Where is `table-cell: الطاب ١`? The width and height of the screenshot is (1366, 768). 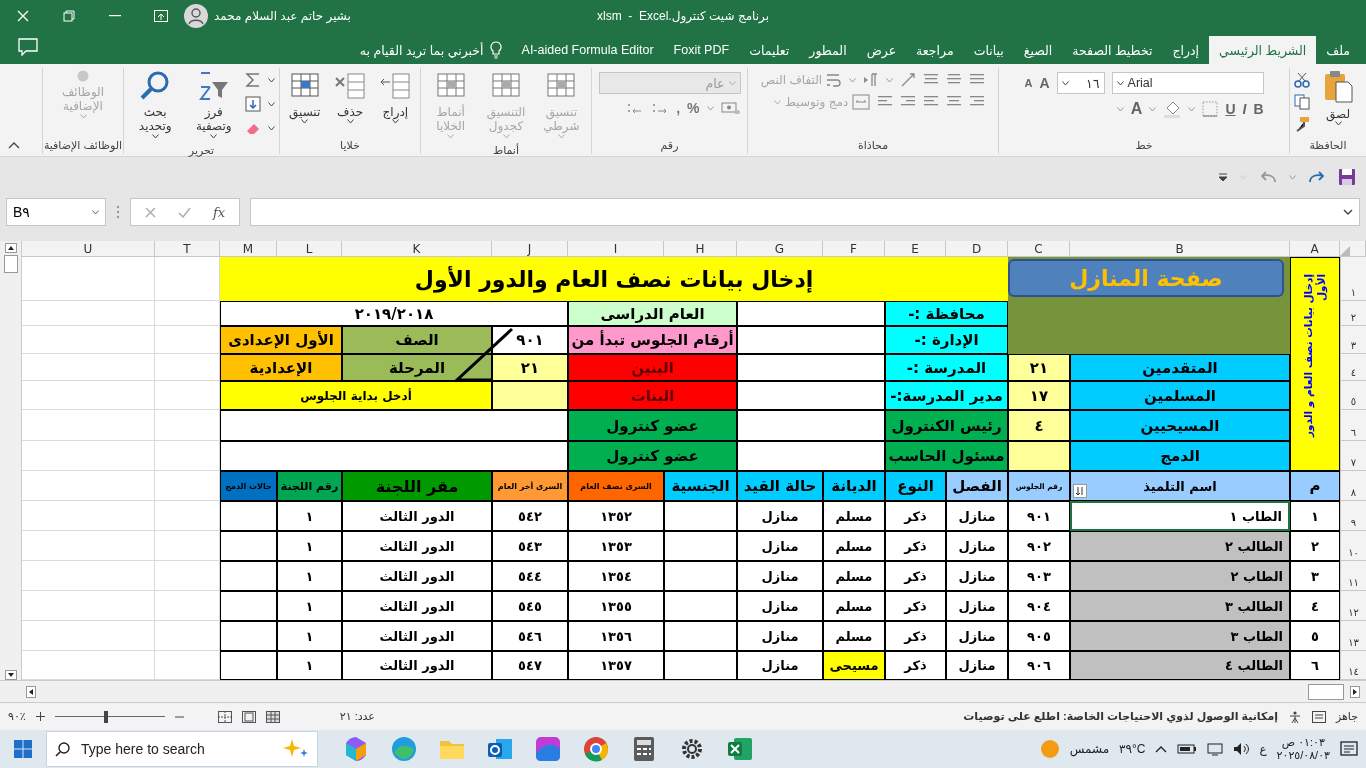
table-cell: الطاب ١ is located at coordinates (1180, 516).